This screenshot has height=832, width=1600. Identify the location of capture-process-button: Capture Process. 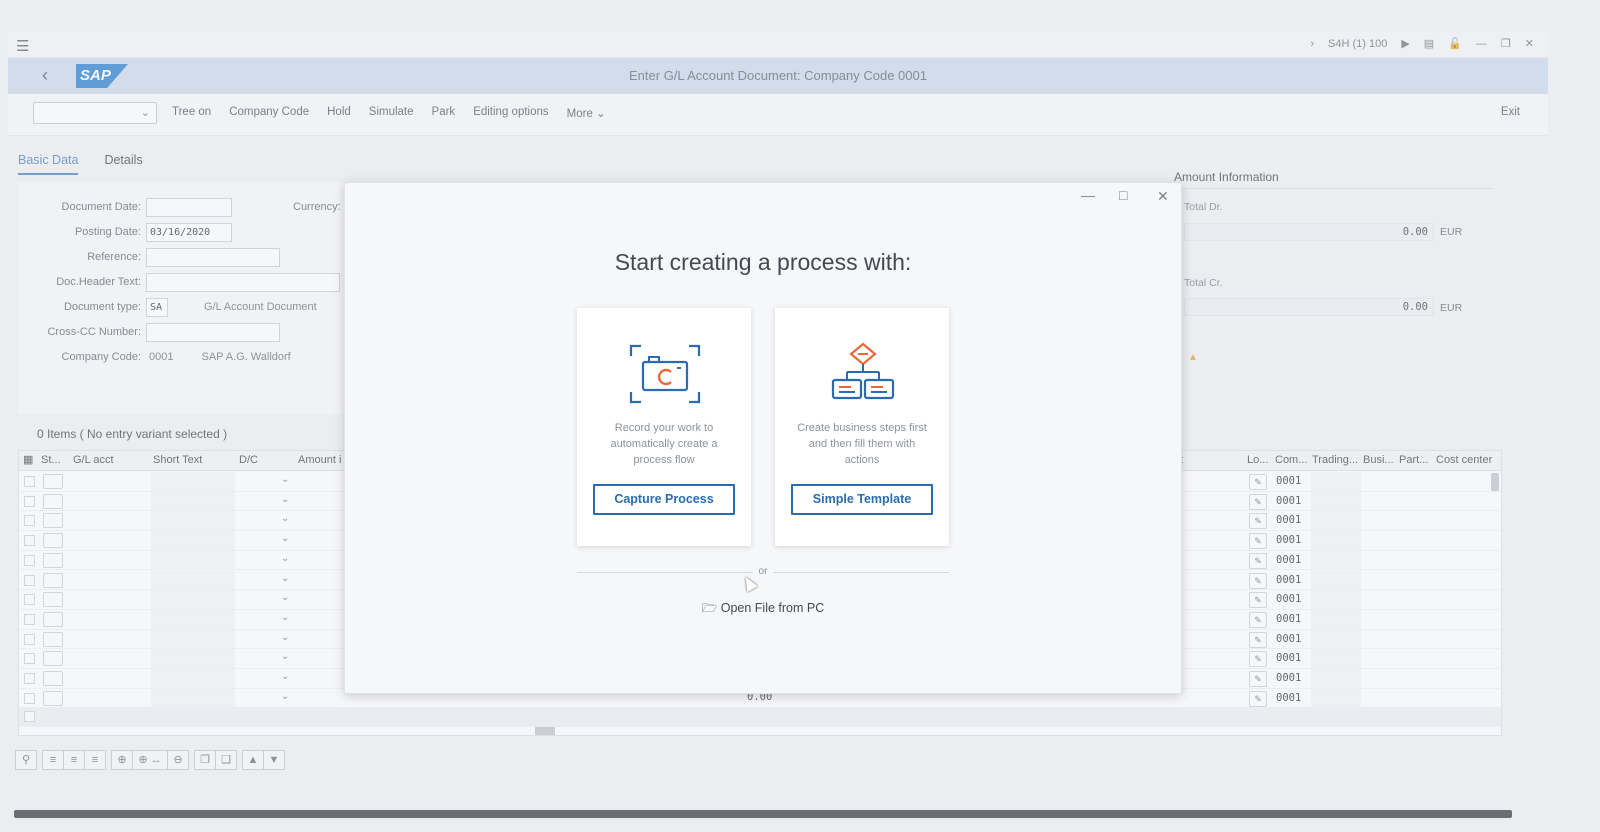
(664, 499).